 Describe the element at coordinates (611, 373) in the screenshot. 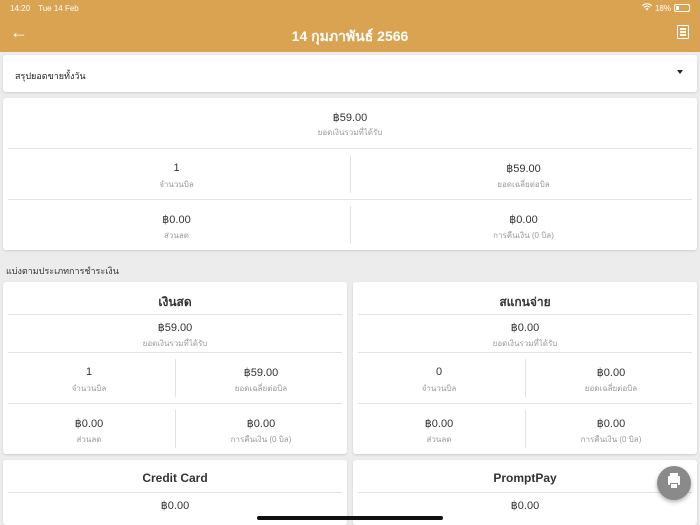

I see `payment-average-value: ฿0.00` at that location.